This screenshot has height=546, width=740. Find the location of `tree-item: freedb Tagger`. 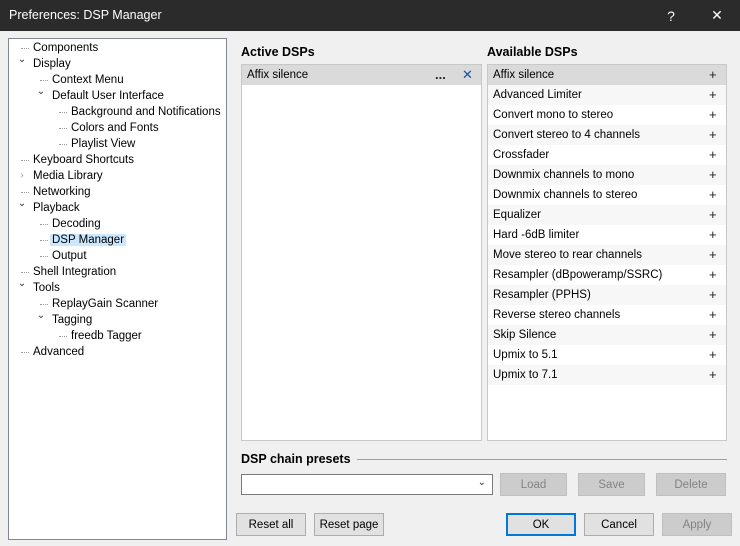

tree-item: freedb Tagger is located at coordinates (101, 336).